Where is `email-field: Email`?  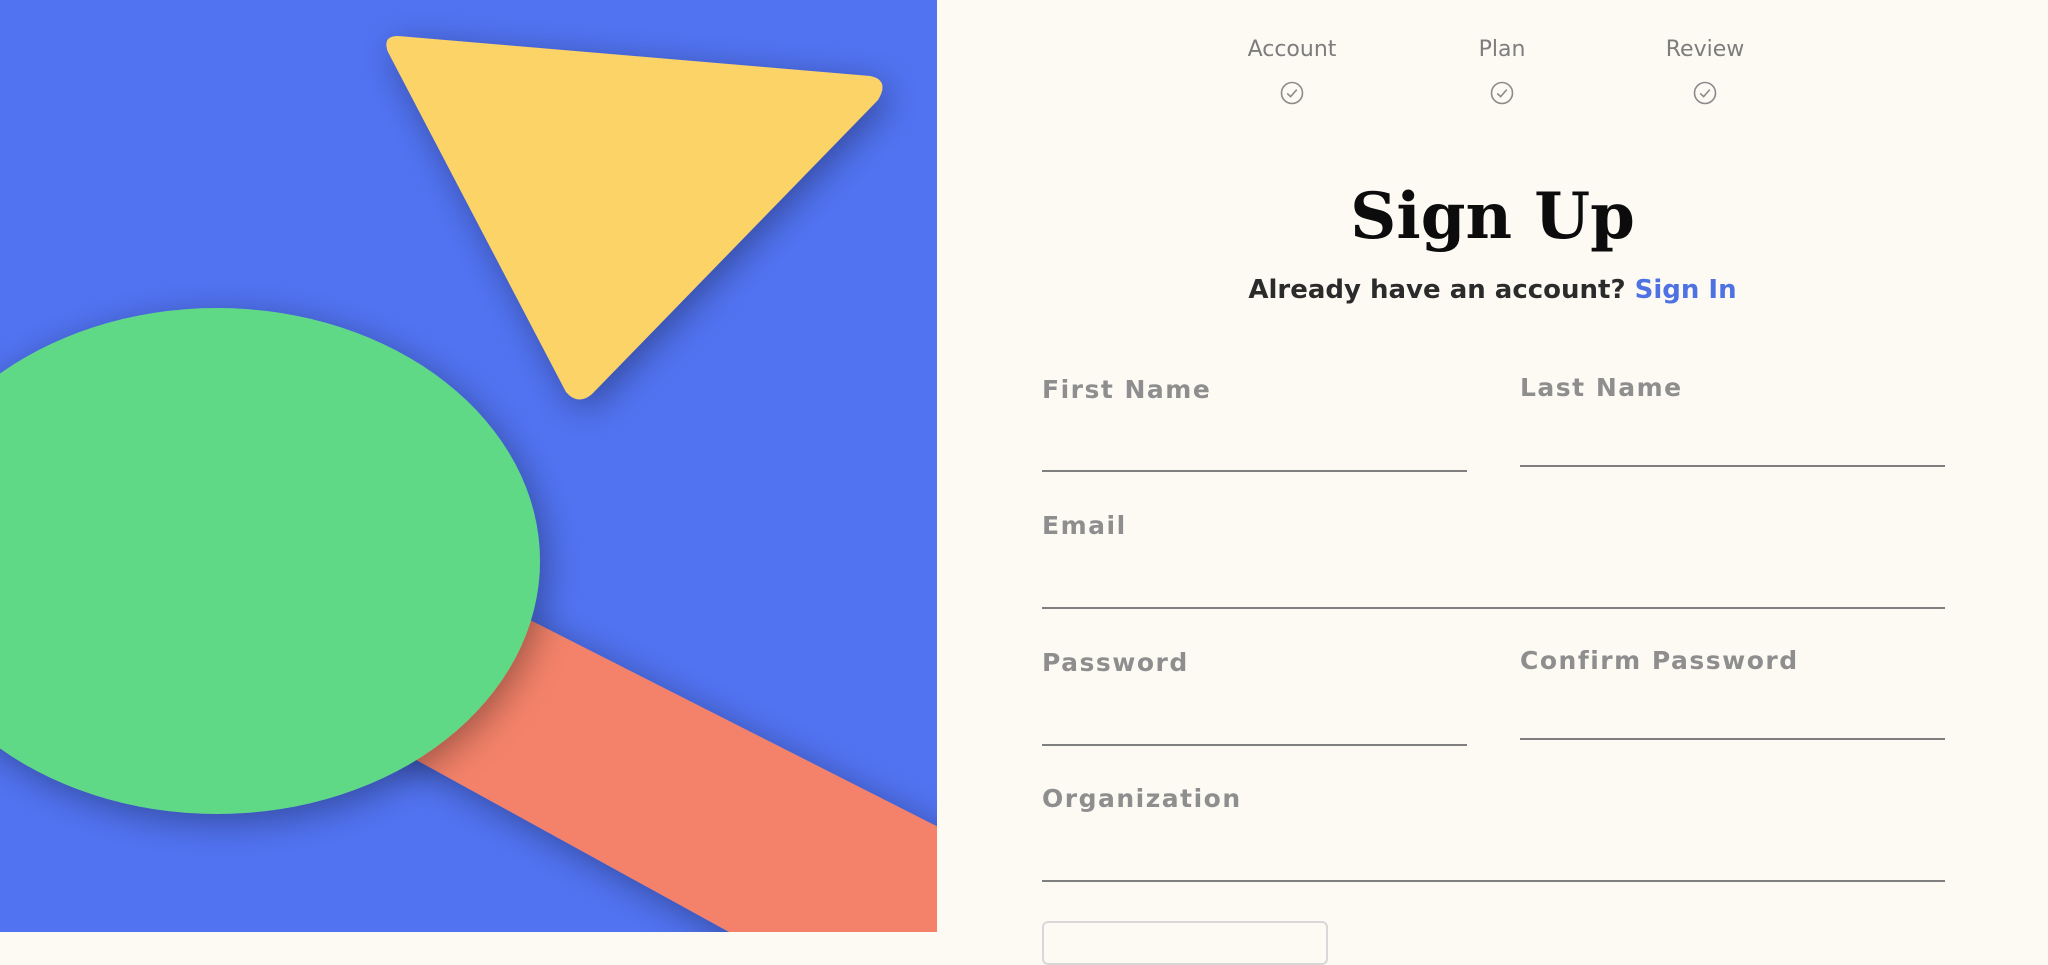 email-field: Email is located at coordinates (1493, 559).